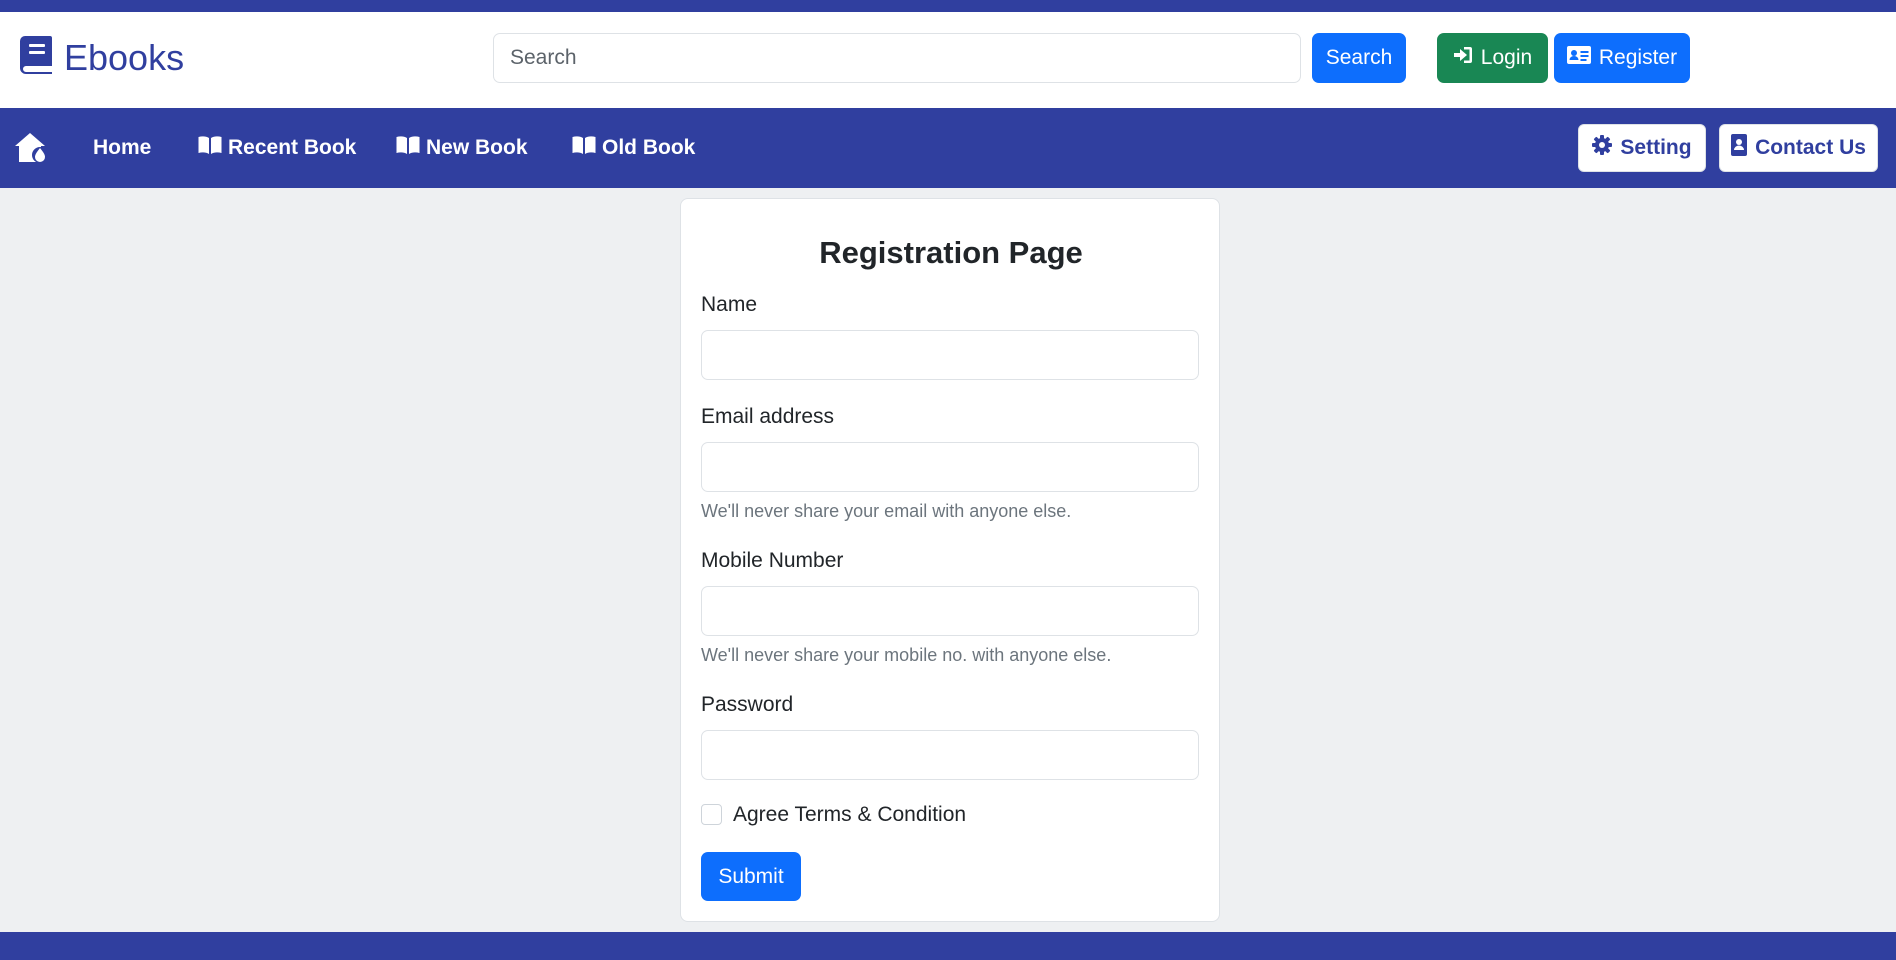 This screenshot has width=1896, height=960. Describe the element at coordinates (1739, 148) in the screenshot. I see `contact-card-icon` at that location.